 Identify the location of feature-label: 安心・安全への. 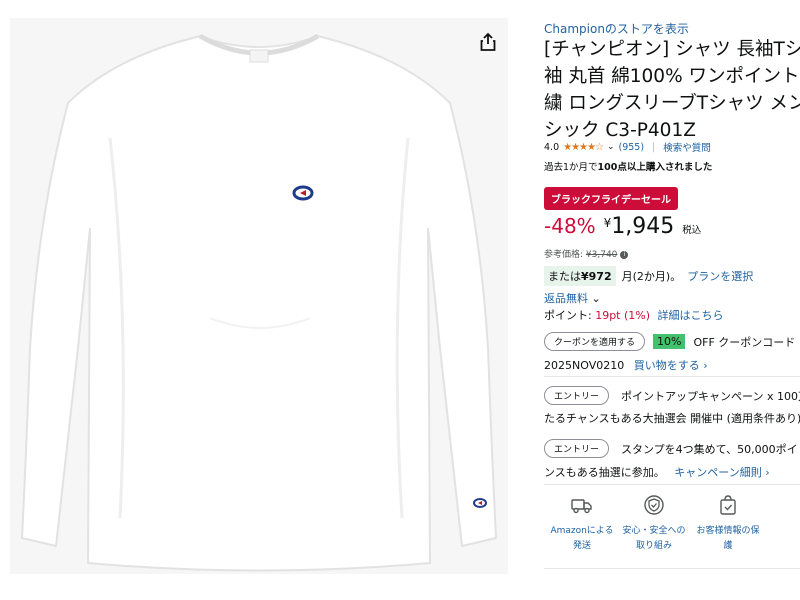
(654, 531).